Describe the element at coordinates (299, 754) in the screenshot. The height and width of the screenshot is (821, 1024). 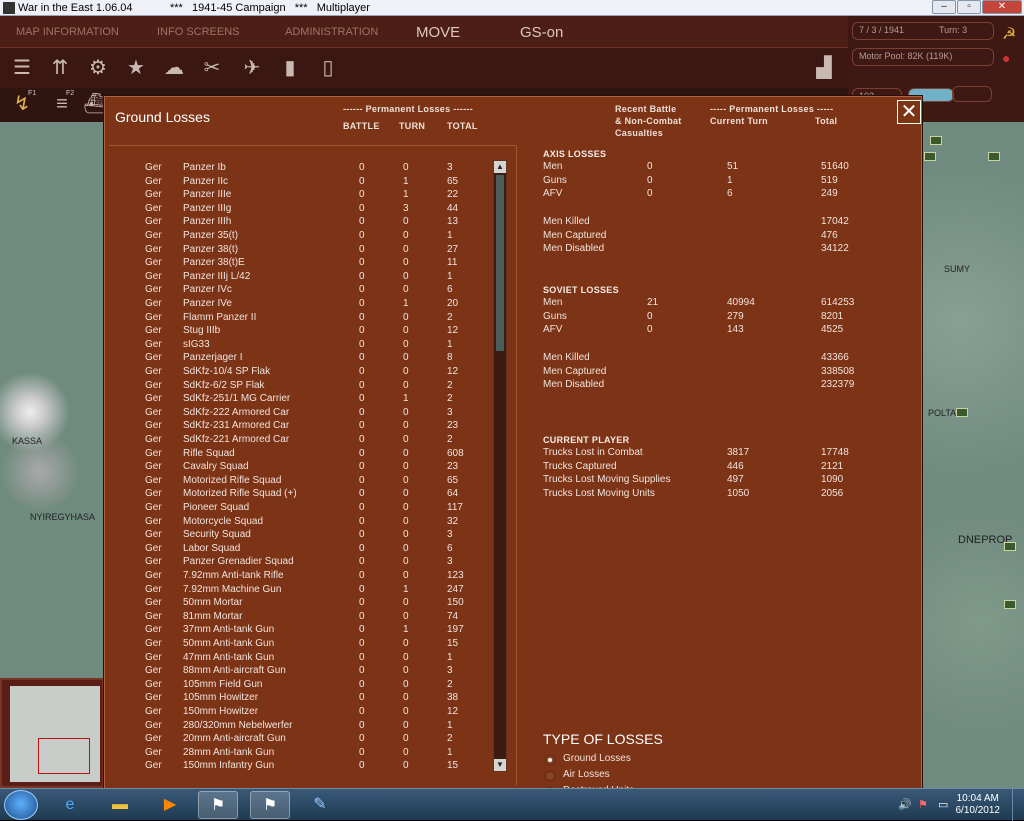
I see `table-row: Ger 28mm Anti-tank Gun 0 0 1` at that location.